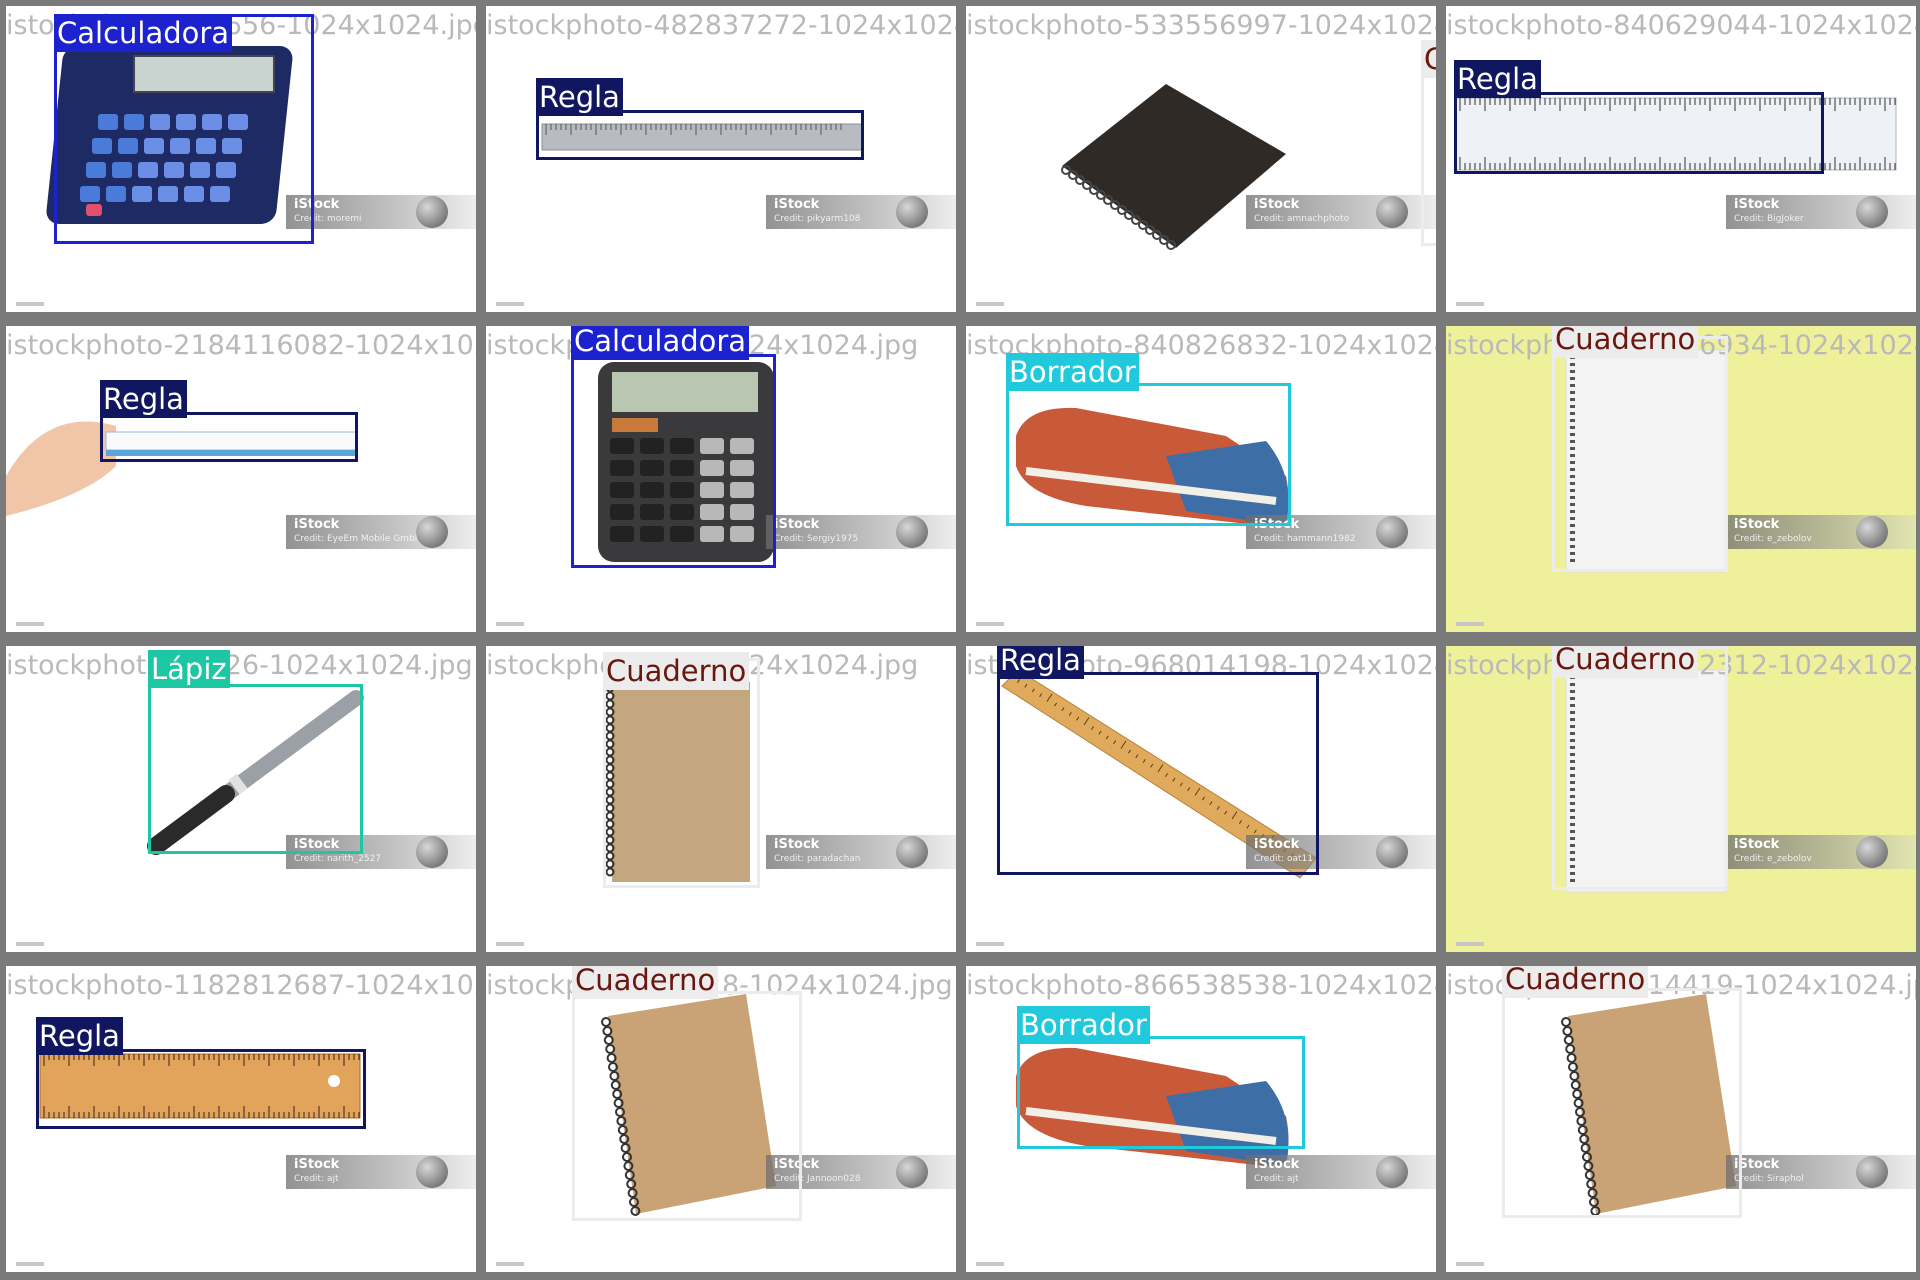 The width and height of the screenshot is (1920, 1280). Describe the element at coordinates (1173, 167) in the screenshot. I see `black-notebook-icon` at that location.